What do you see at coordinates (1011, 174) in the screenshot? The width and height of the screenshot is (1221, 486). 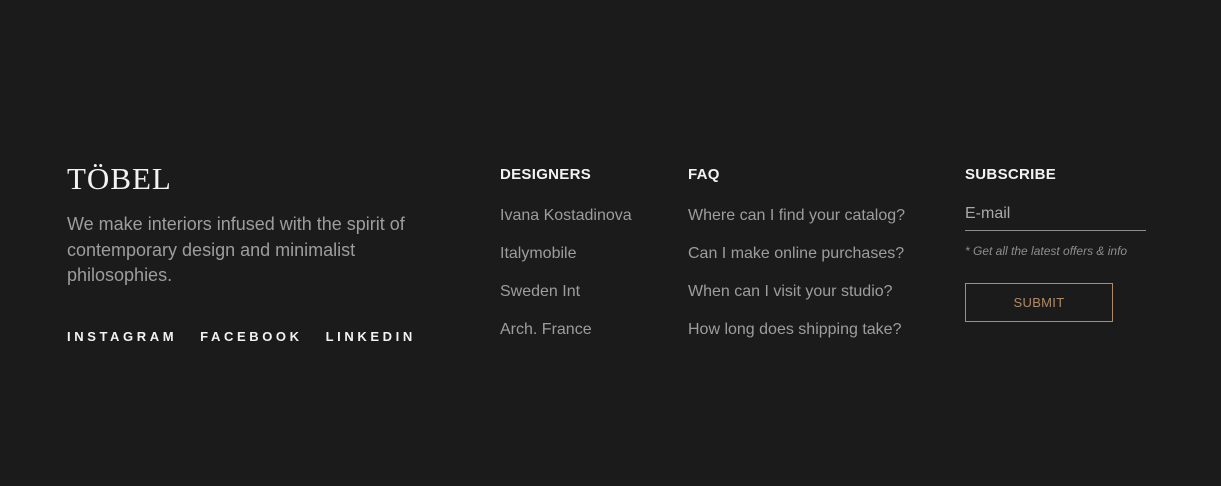 I see `subscribe-heading: SUBSCRIBE` at bounding box center [1011, 174].